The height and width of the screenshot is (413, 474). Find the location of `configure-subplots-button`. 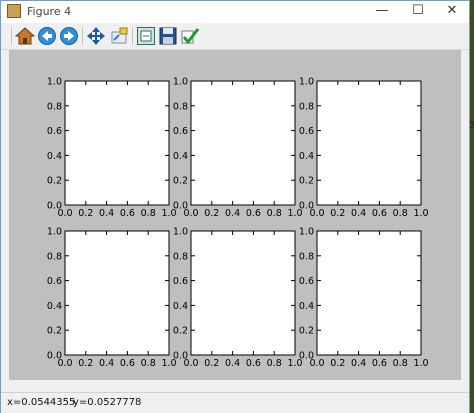

configure-subplots-button is located at coordinates (146, 36).